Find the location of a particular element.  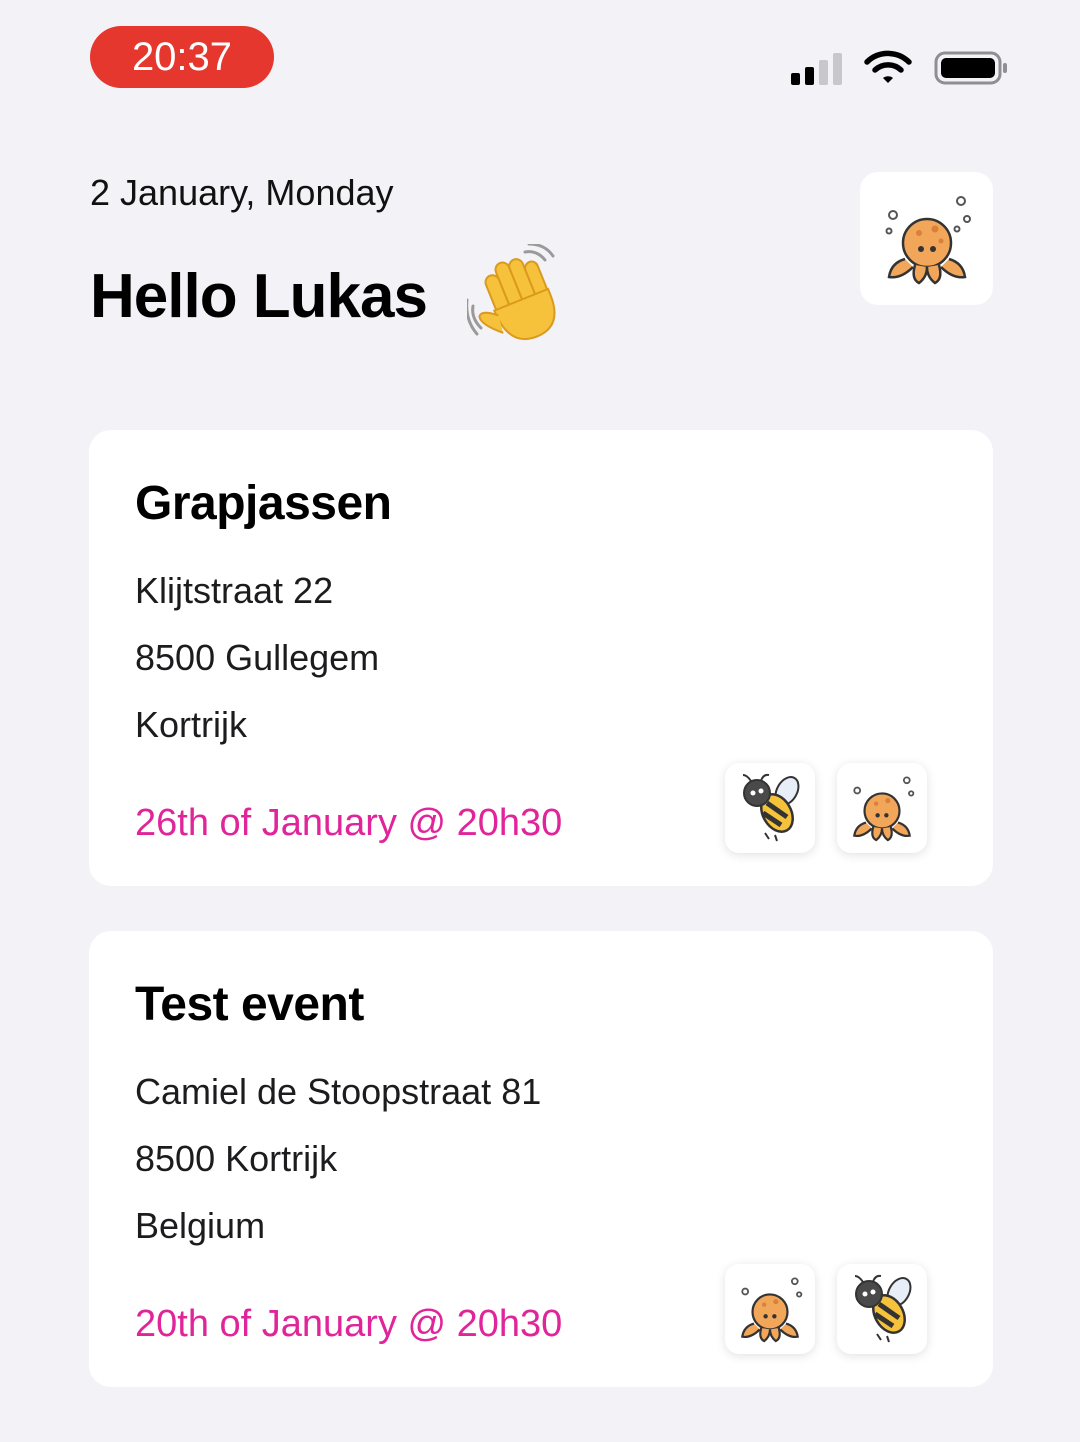

event-datetime: 20th of January @ 20h30 is located at coordinates (349, 1324).